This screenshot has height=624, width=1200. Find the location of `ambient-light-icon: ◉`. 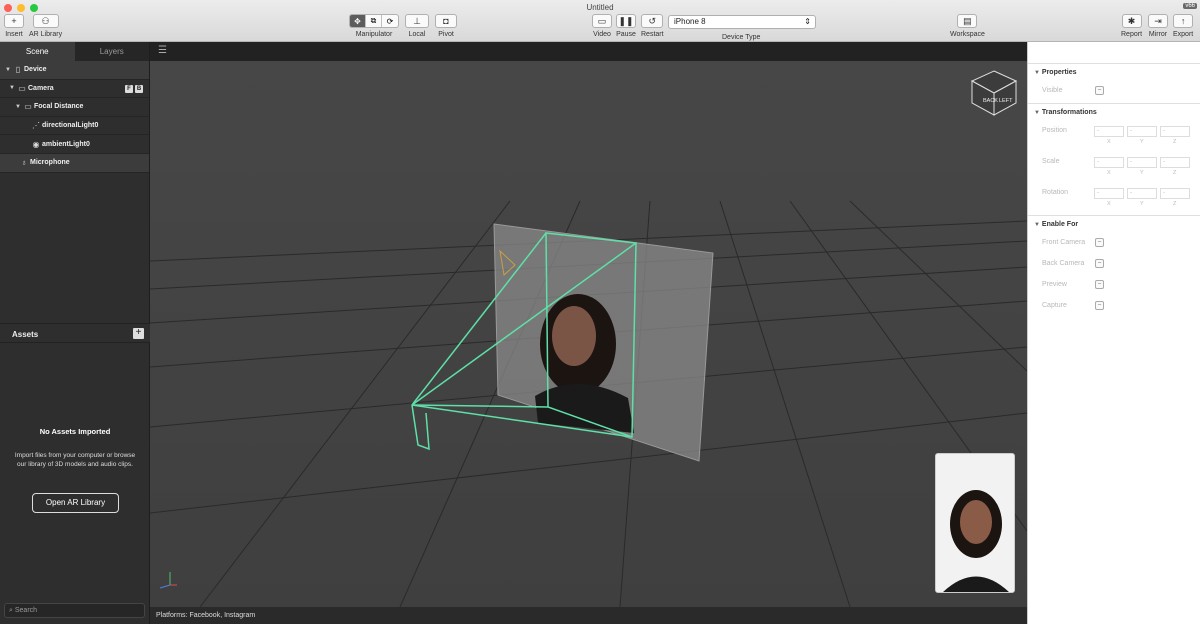

ambient-light-icon: ◉ is located at coordinates (36, 144).